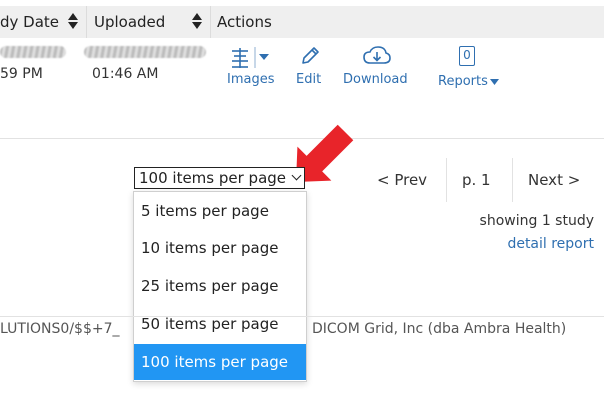  I want to click on option-25-items: 25 items per page, so click(220, 286).